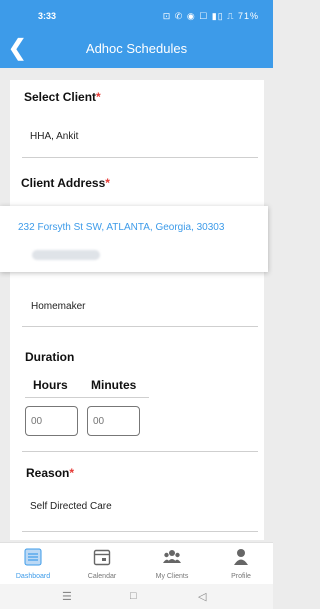 This screenshot has width=320, height=609. What do you see at coordinates (62, 97) in the screenshot?
I see `select-client-label: Select Client*` at bounding box center [62, 97].